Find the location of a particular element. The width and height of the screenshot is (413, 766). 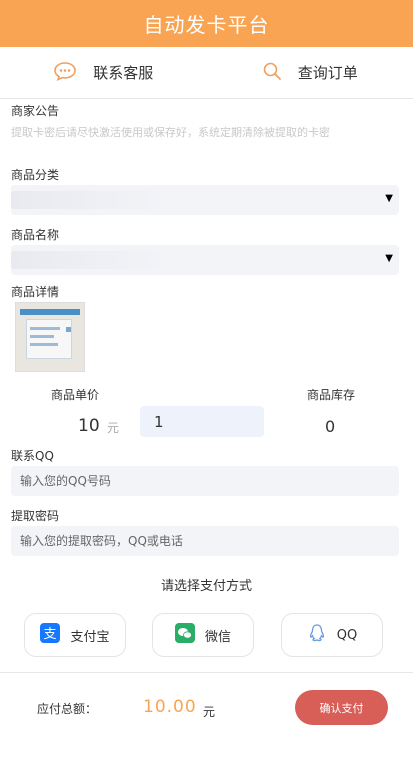

checkout-bar: 应付总额： 10.00 元 确认支付 is located at coordinates (206, 719).